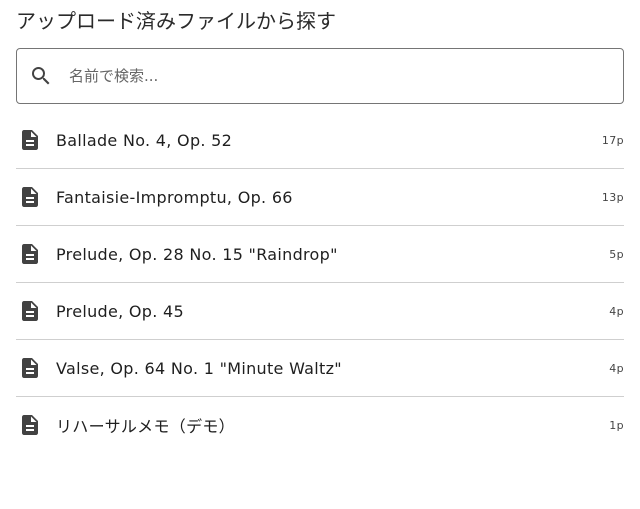 The width and height of the screenshot is (640, 509). What do you see at coordinates (616, 254) in the screenshot?
I see `page-count: 5p` at bounding box center [616, 254].